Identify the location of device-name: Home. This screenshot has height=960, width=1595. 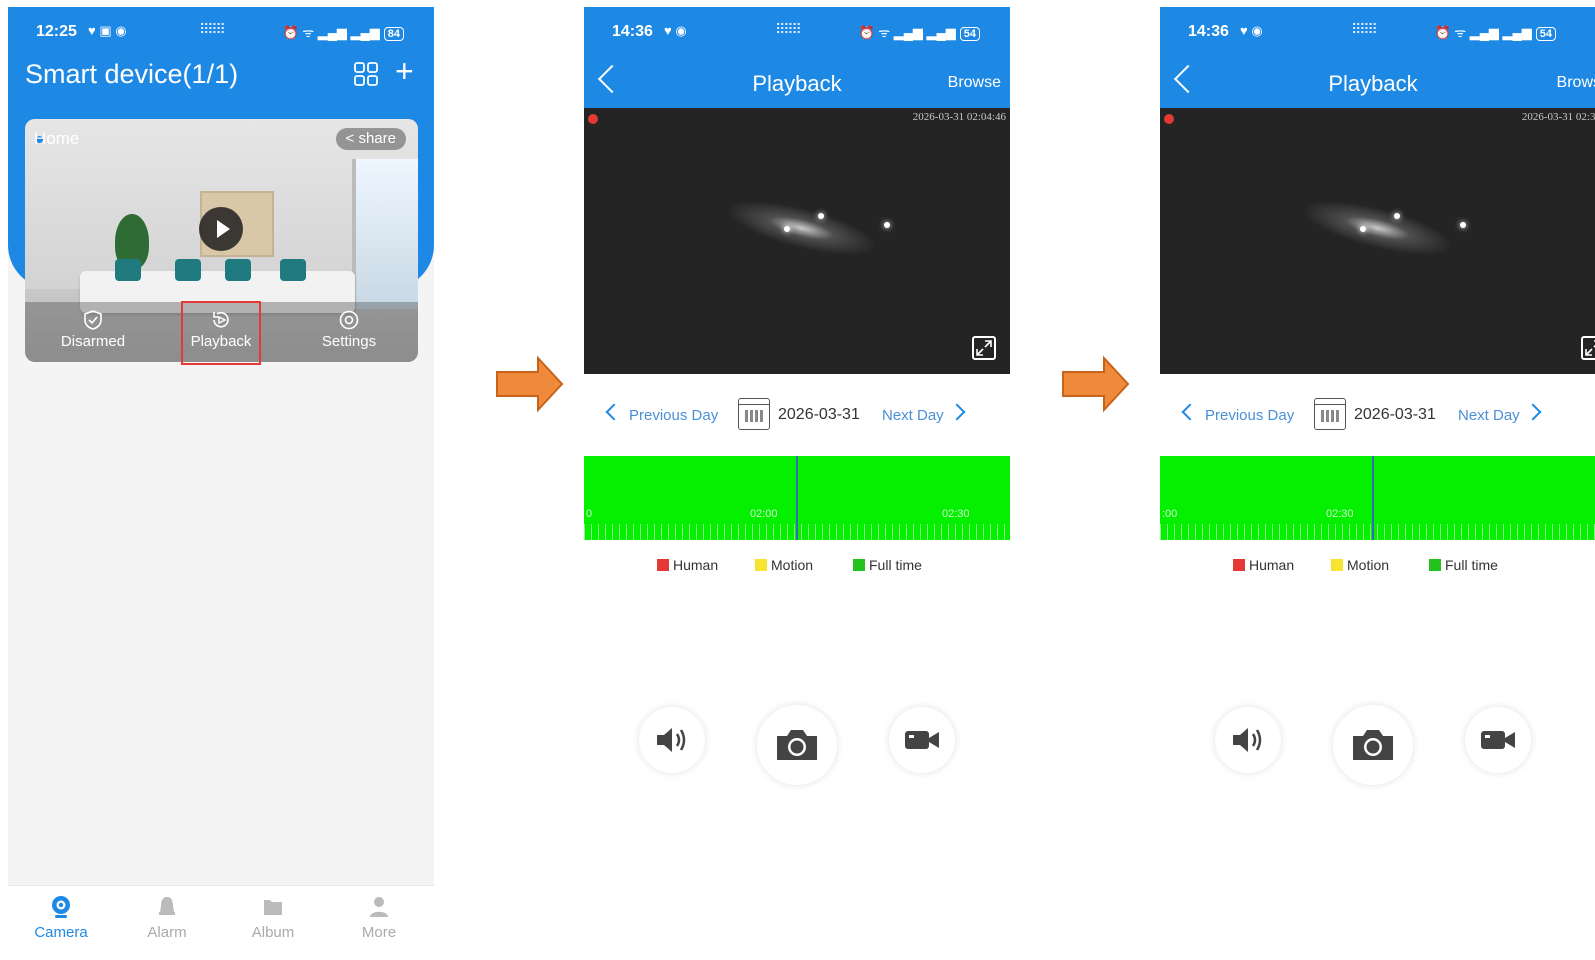
(57, 138).